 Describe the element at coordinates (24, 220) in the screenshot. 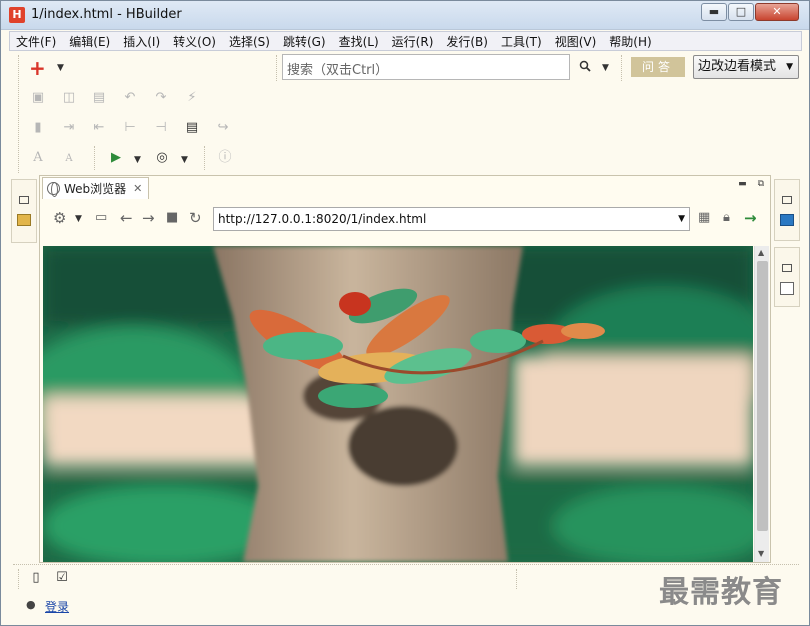

I see `project-folder-icon` at that location.